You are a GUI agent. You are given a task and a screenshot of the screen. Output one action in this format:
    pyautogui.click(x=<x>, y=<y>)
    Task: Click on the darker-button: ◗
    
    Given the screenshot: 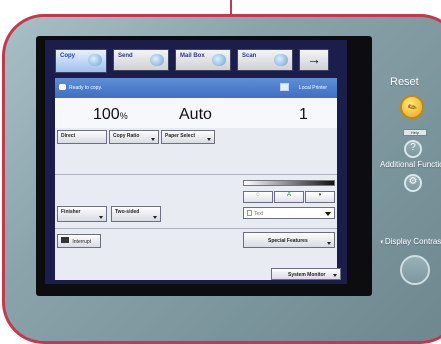 What is the action you would take?
    pyautogui.click(x=320, y=197)
    